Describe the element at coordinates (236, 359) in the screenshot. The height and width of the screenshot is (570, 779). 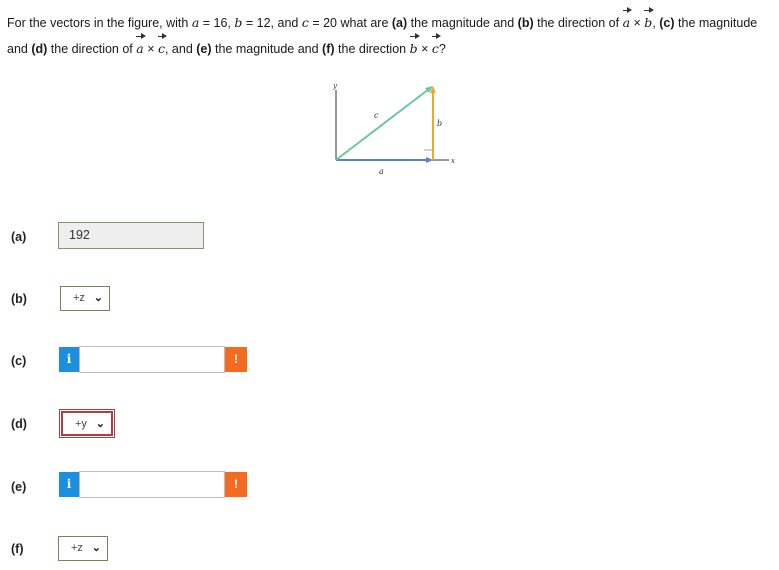
I see `part-c-warning-icon: !` at that location.